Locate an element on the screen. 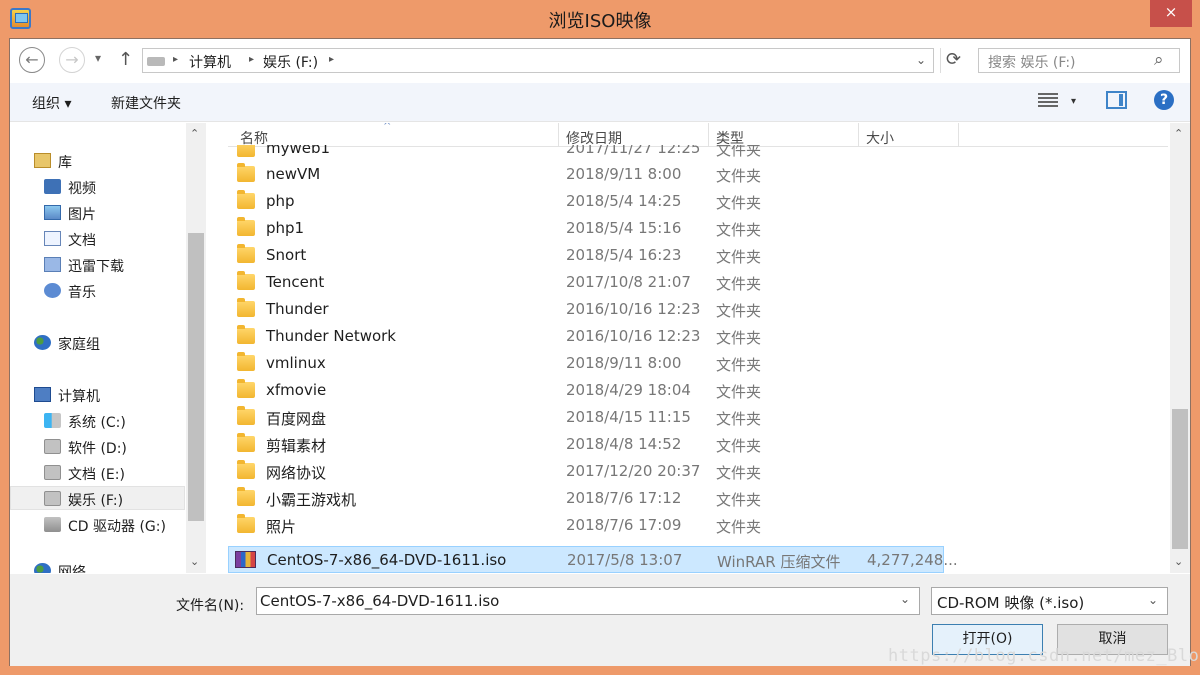 The height and width of the screenshot is (675, 1200). window-title: 浏览ISO映像 is located at coordinates (600, 21).